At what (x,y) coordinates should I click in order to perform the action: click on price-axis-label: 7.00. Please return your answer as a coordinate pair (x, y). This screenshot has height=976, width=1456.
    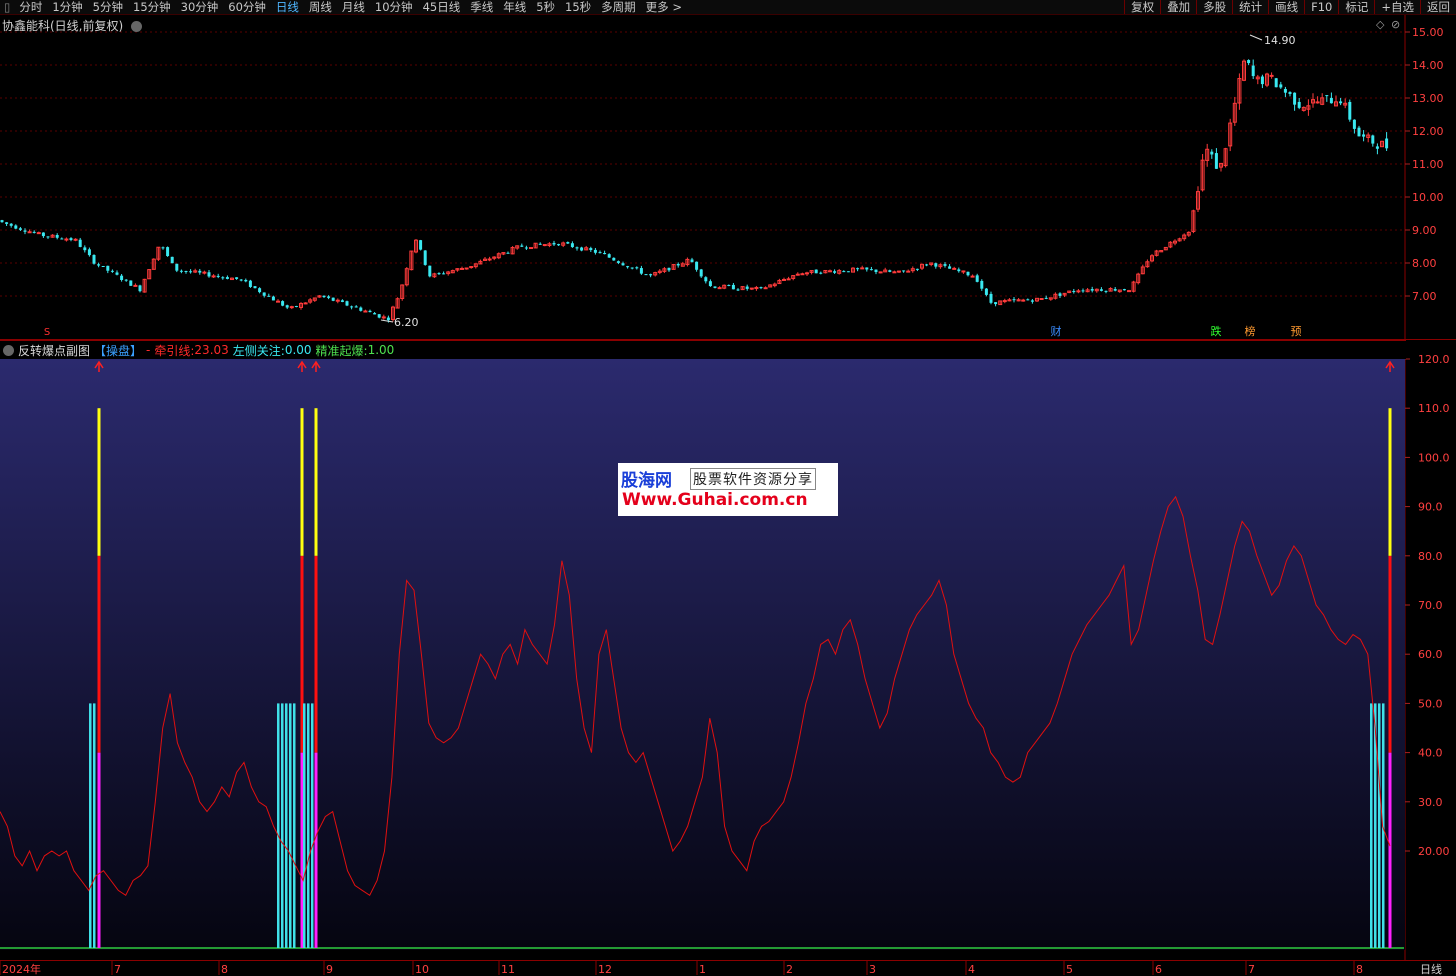
    Looking at the image, I should click on (1424, 296).